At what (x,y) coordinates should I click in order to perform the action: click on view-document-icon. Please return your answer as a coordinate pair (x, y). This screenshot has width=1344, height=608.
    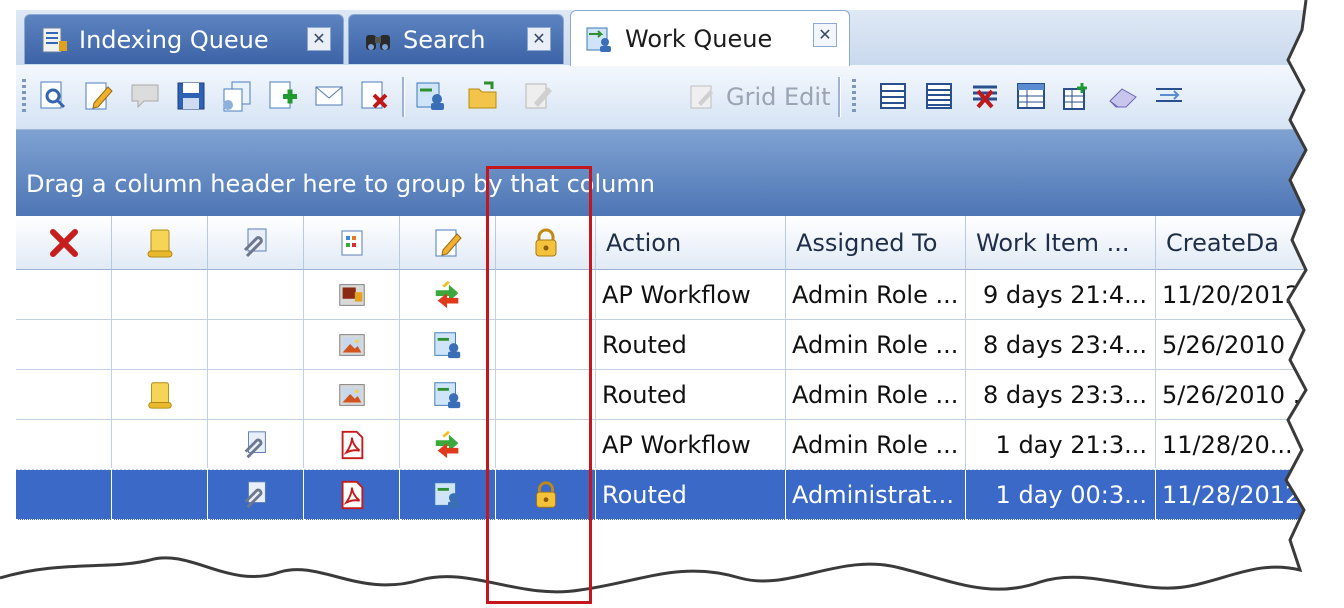
    Looking at the image, I should click on (53, 96).